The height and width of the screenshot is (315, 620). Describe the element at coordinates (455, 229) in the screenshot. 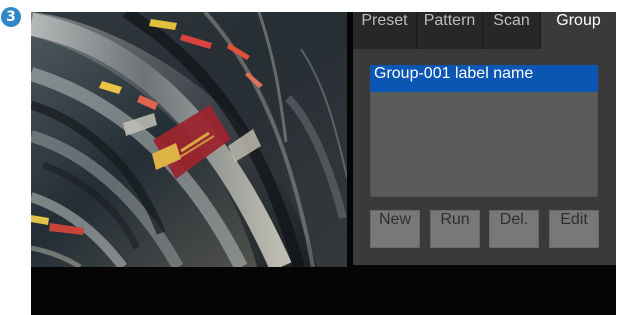

I see `run-group-button: Run` at that location.